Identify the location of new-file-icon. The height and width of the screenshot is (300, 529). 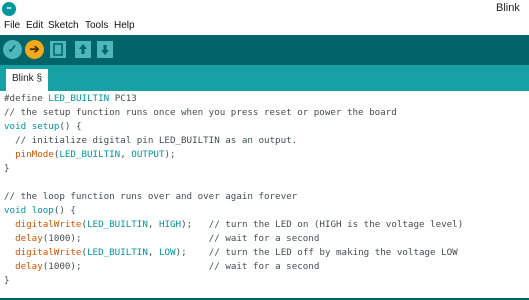
(58, 49).